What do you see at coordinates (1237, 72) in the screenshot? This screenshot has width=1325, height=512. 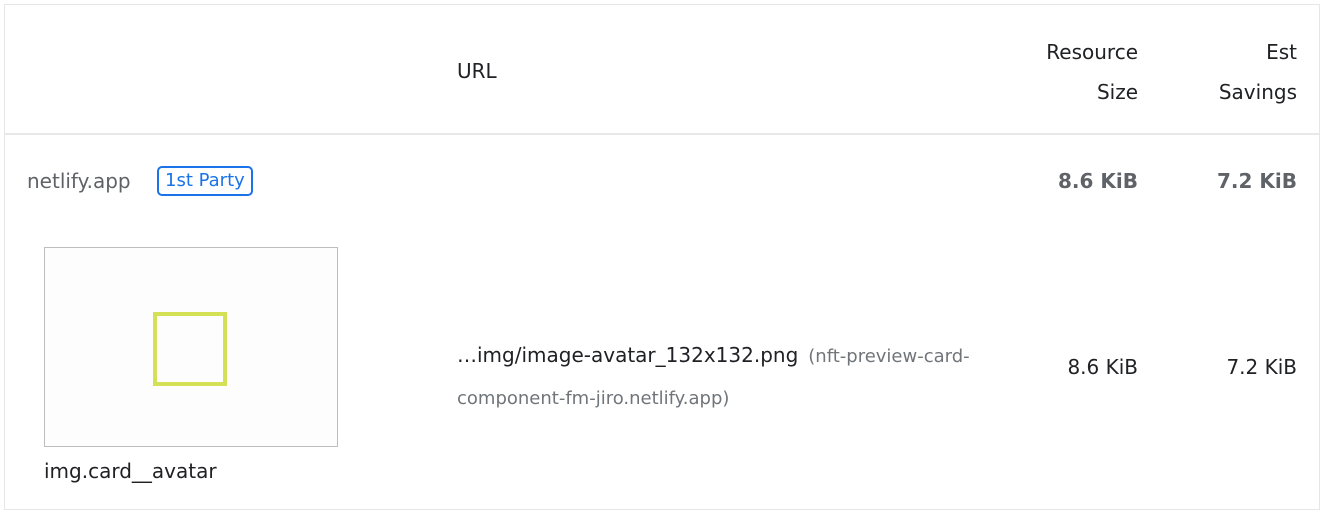 I see `column-header-est-savings: Est Savings` at bounding box center [1237, 72].